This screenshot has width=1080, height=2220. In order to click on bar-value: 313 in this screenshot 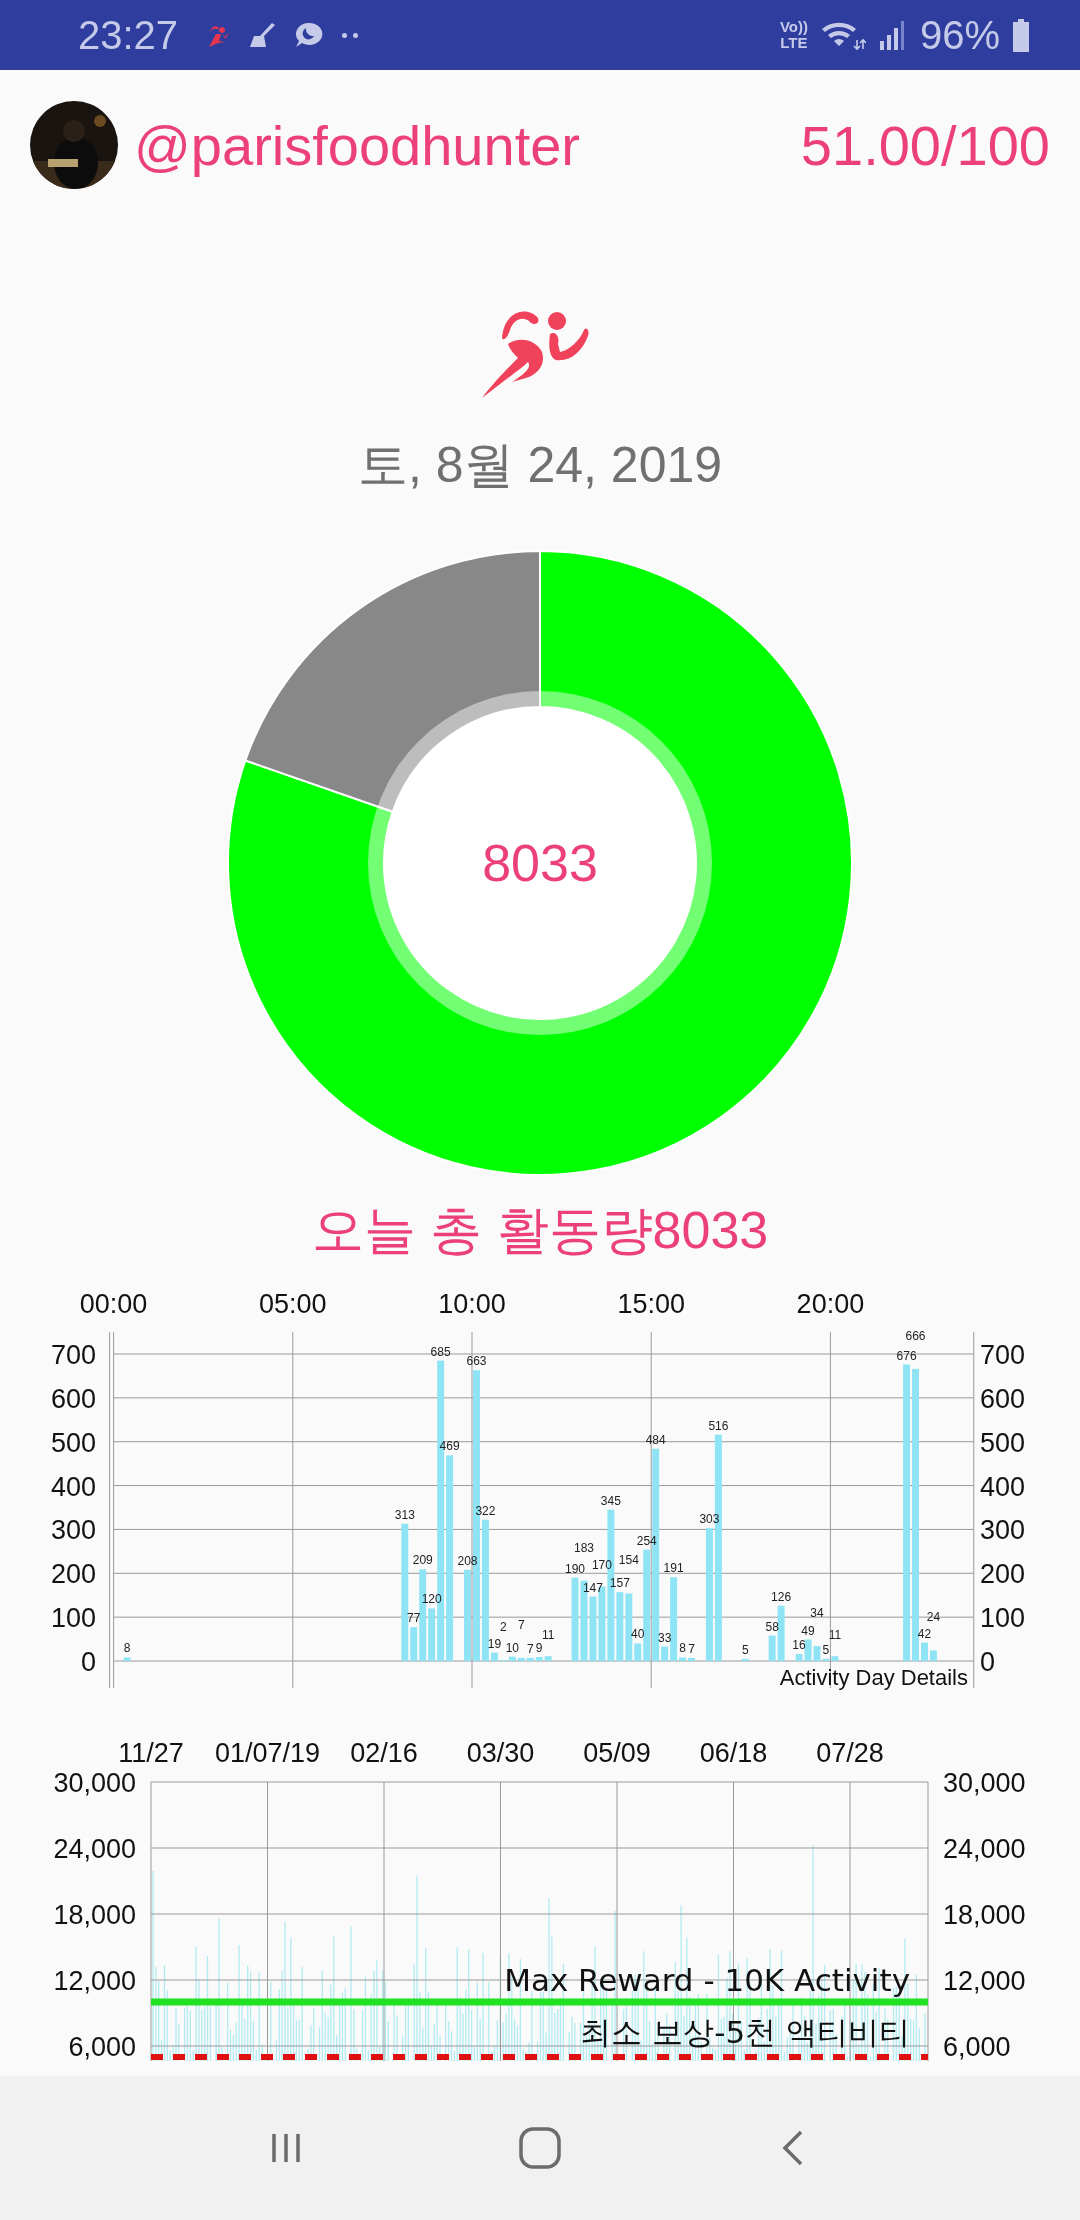, I will do `click(404, 1514)`.